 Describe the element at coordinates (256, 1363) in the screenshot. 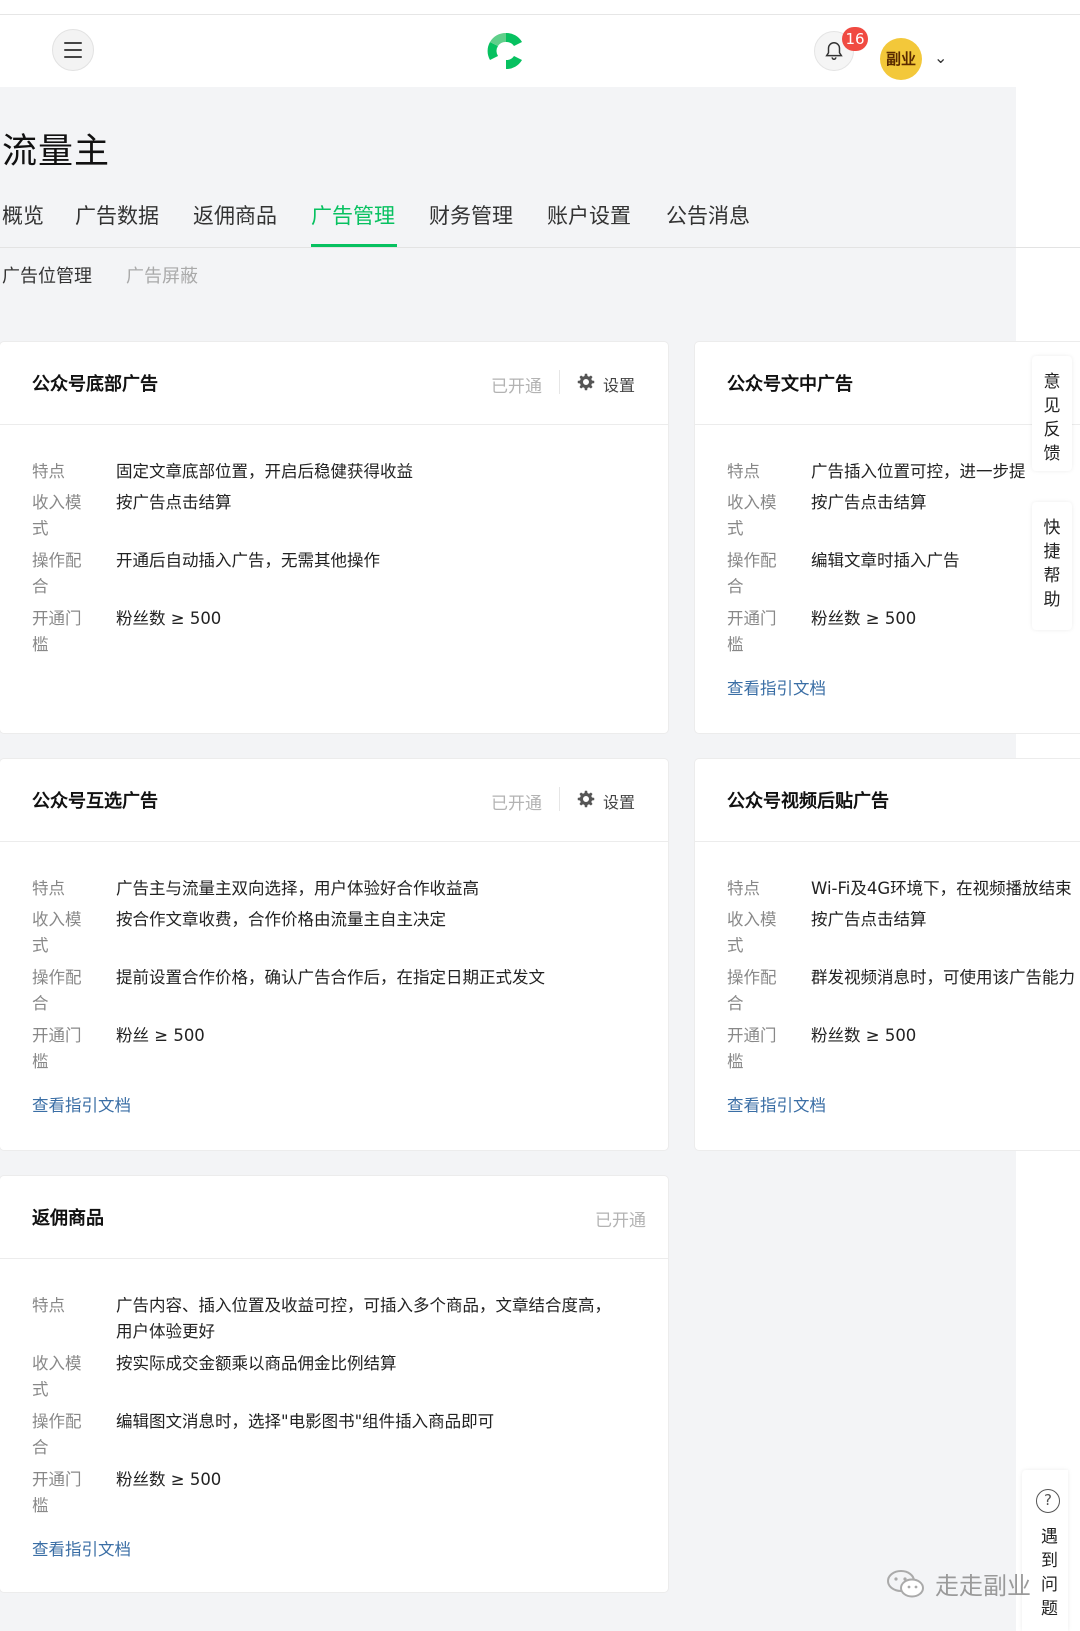

I see `income-value: 按实际成交金额乘以商品佣金比例结算` at that location.